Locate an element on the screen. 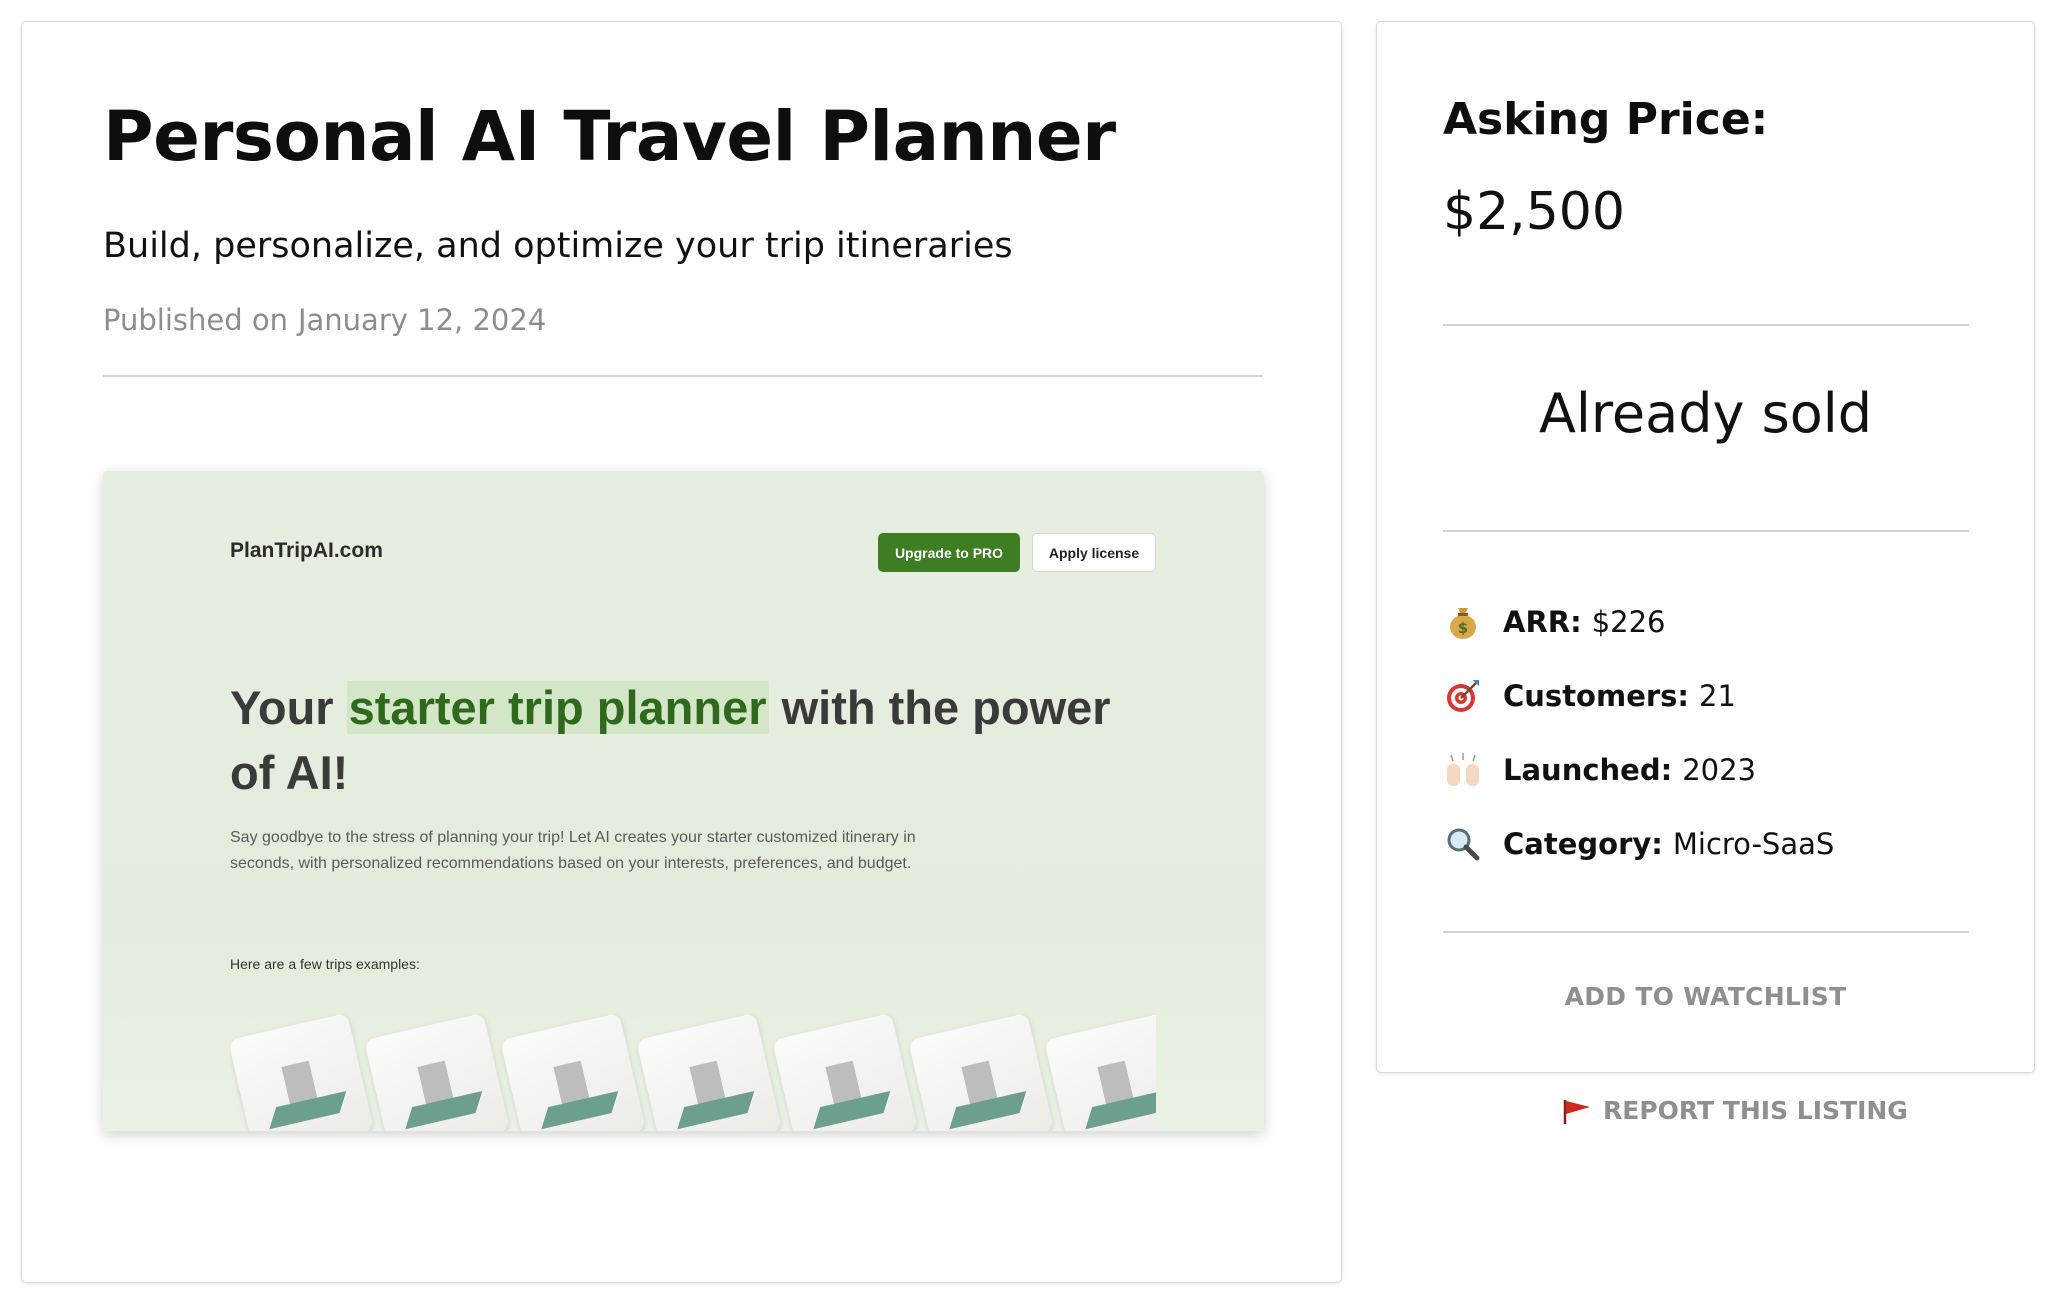 This screenshot has width=2058, height=1304. hero-text-start: Your is located at coordinates (288, 707).